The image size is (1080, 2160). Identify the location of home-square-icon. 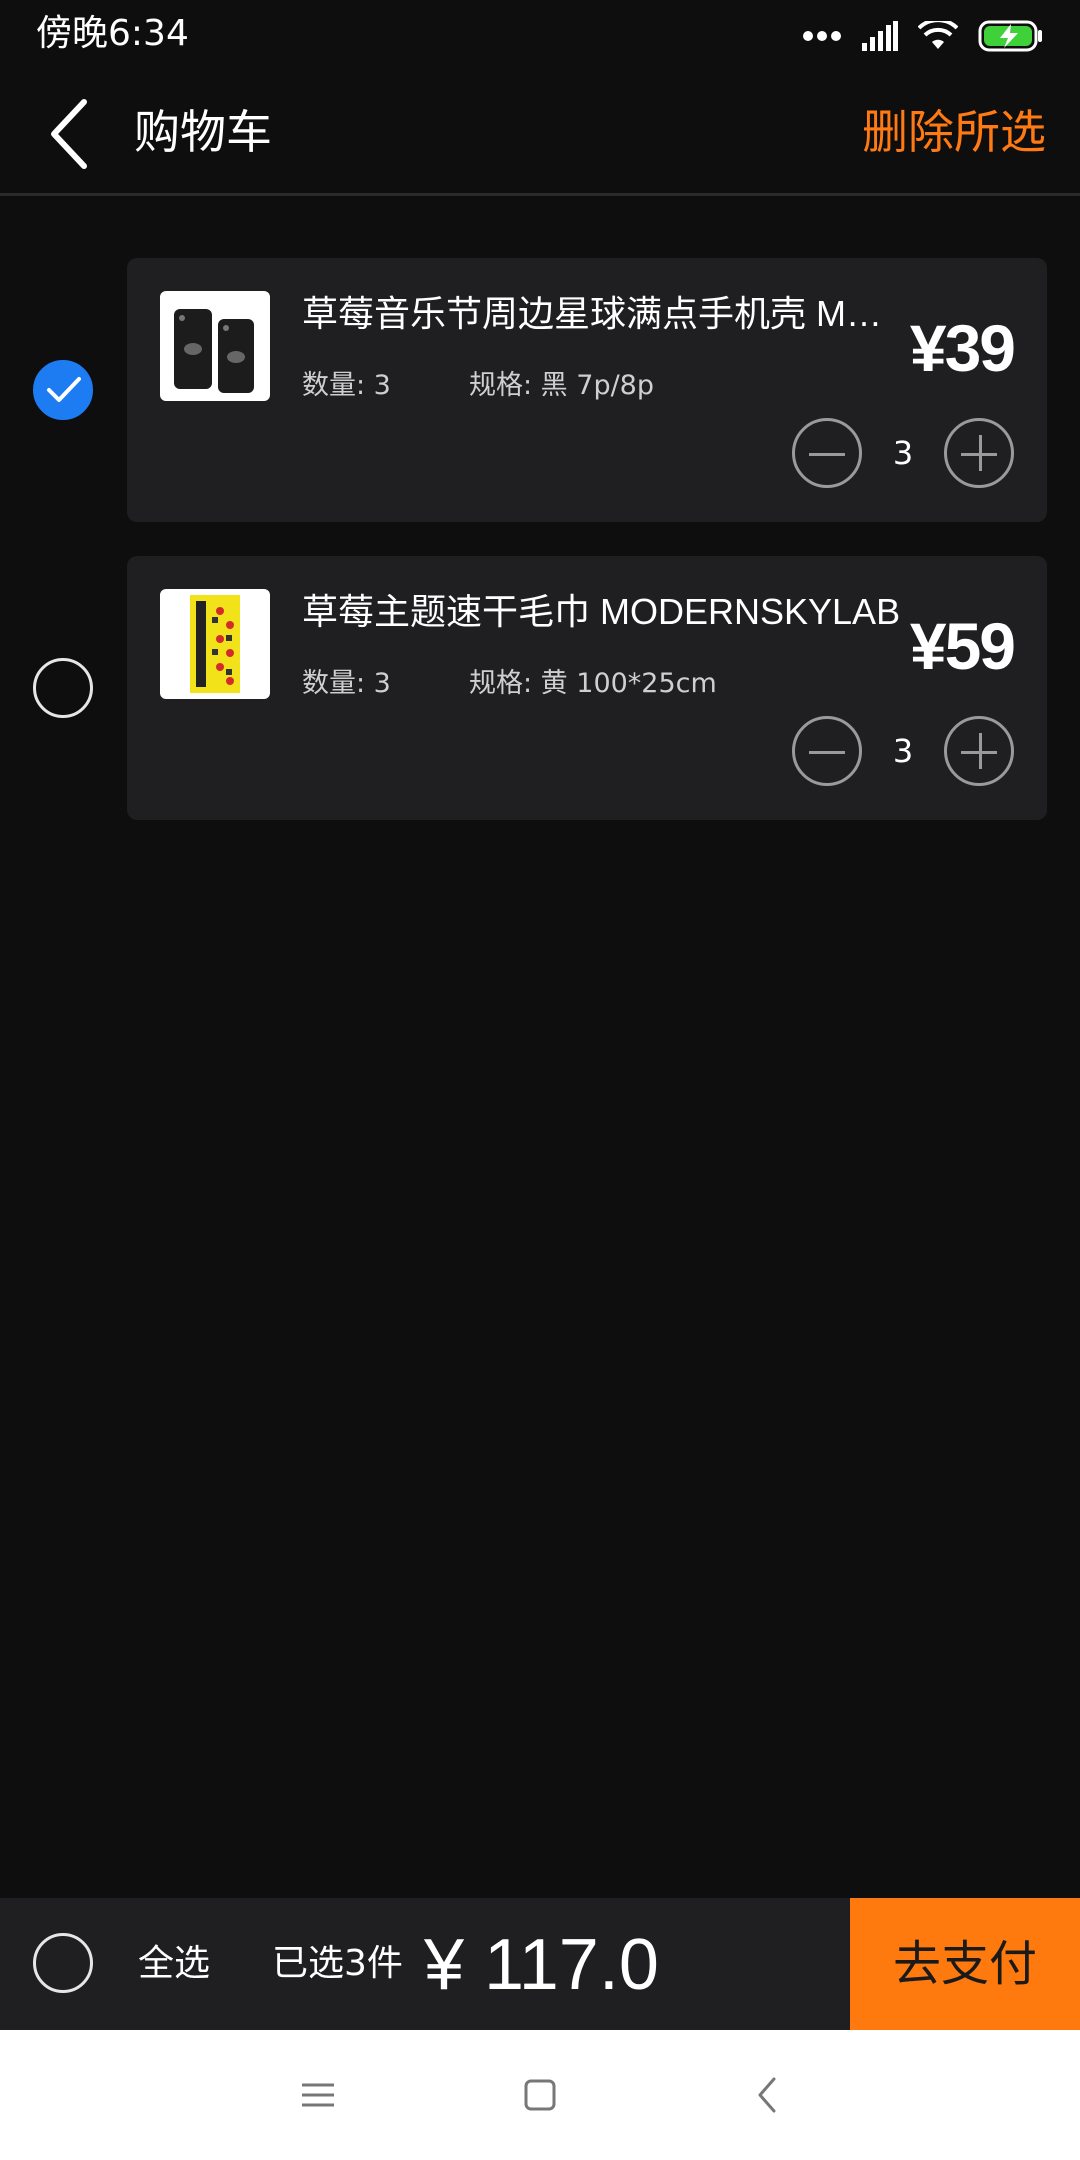
(540, 2095).